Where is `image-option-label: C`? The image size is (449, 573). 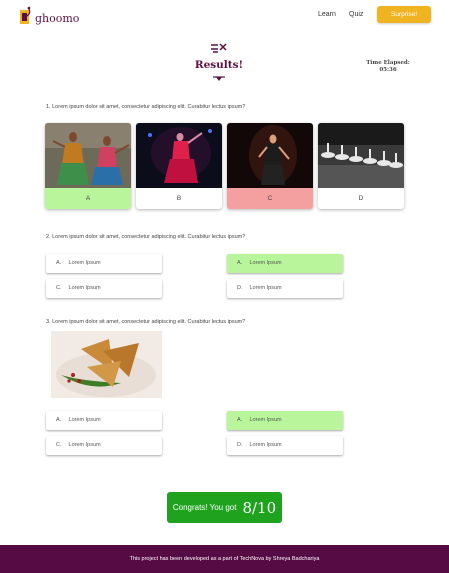
image-option-label: C is located at coordinates (270, 198).